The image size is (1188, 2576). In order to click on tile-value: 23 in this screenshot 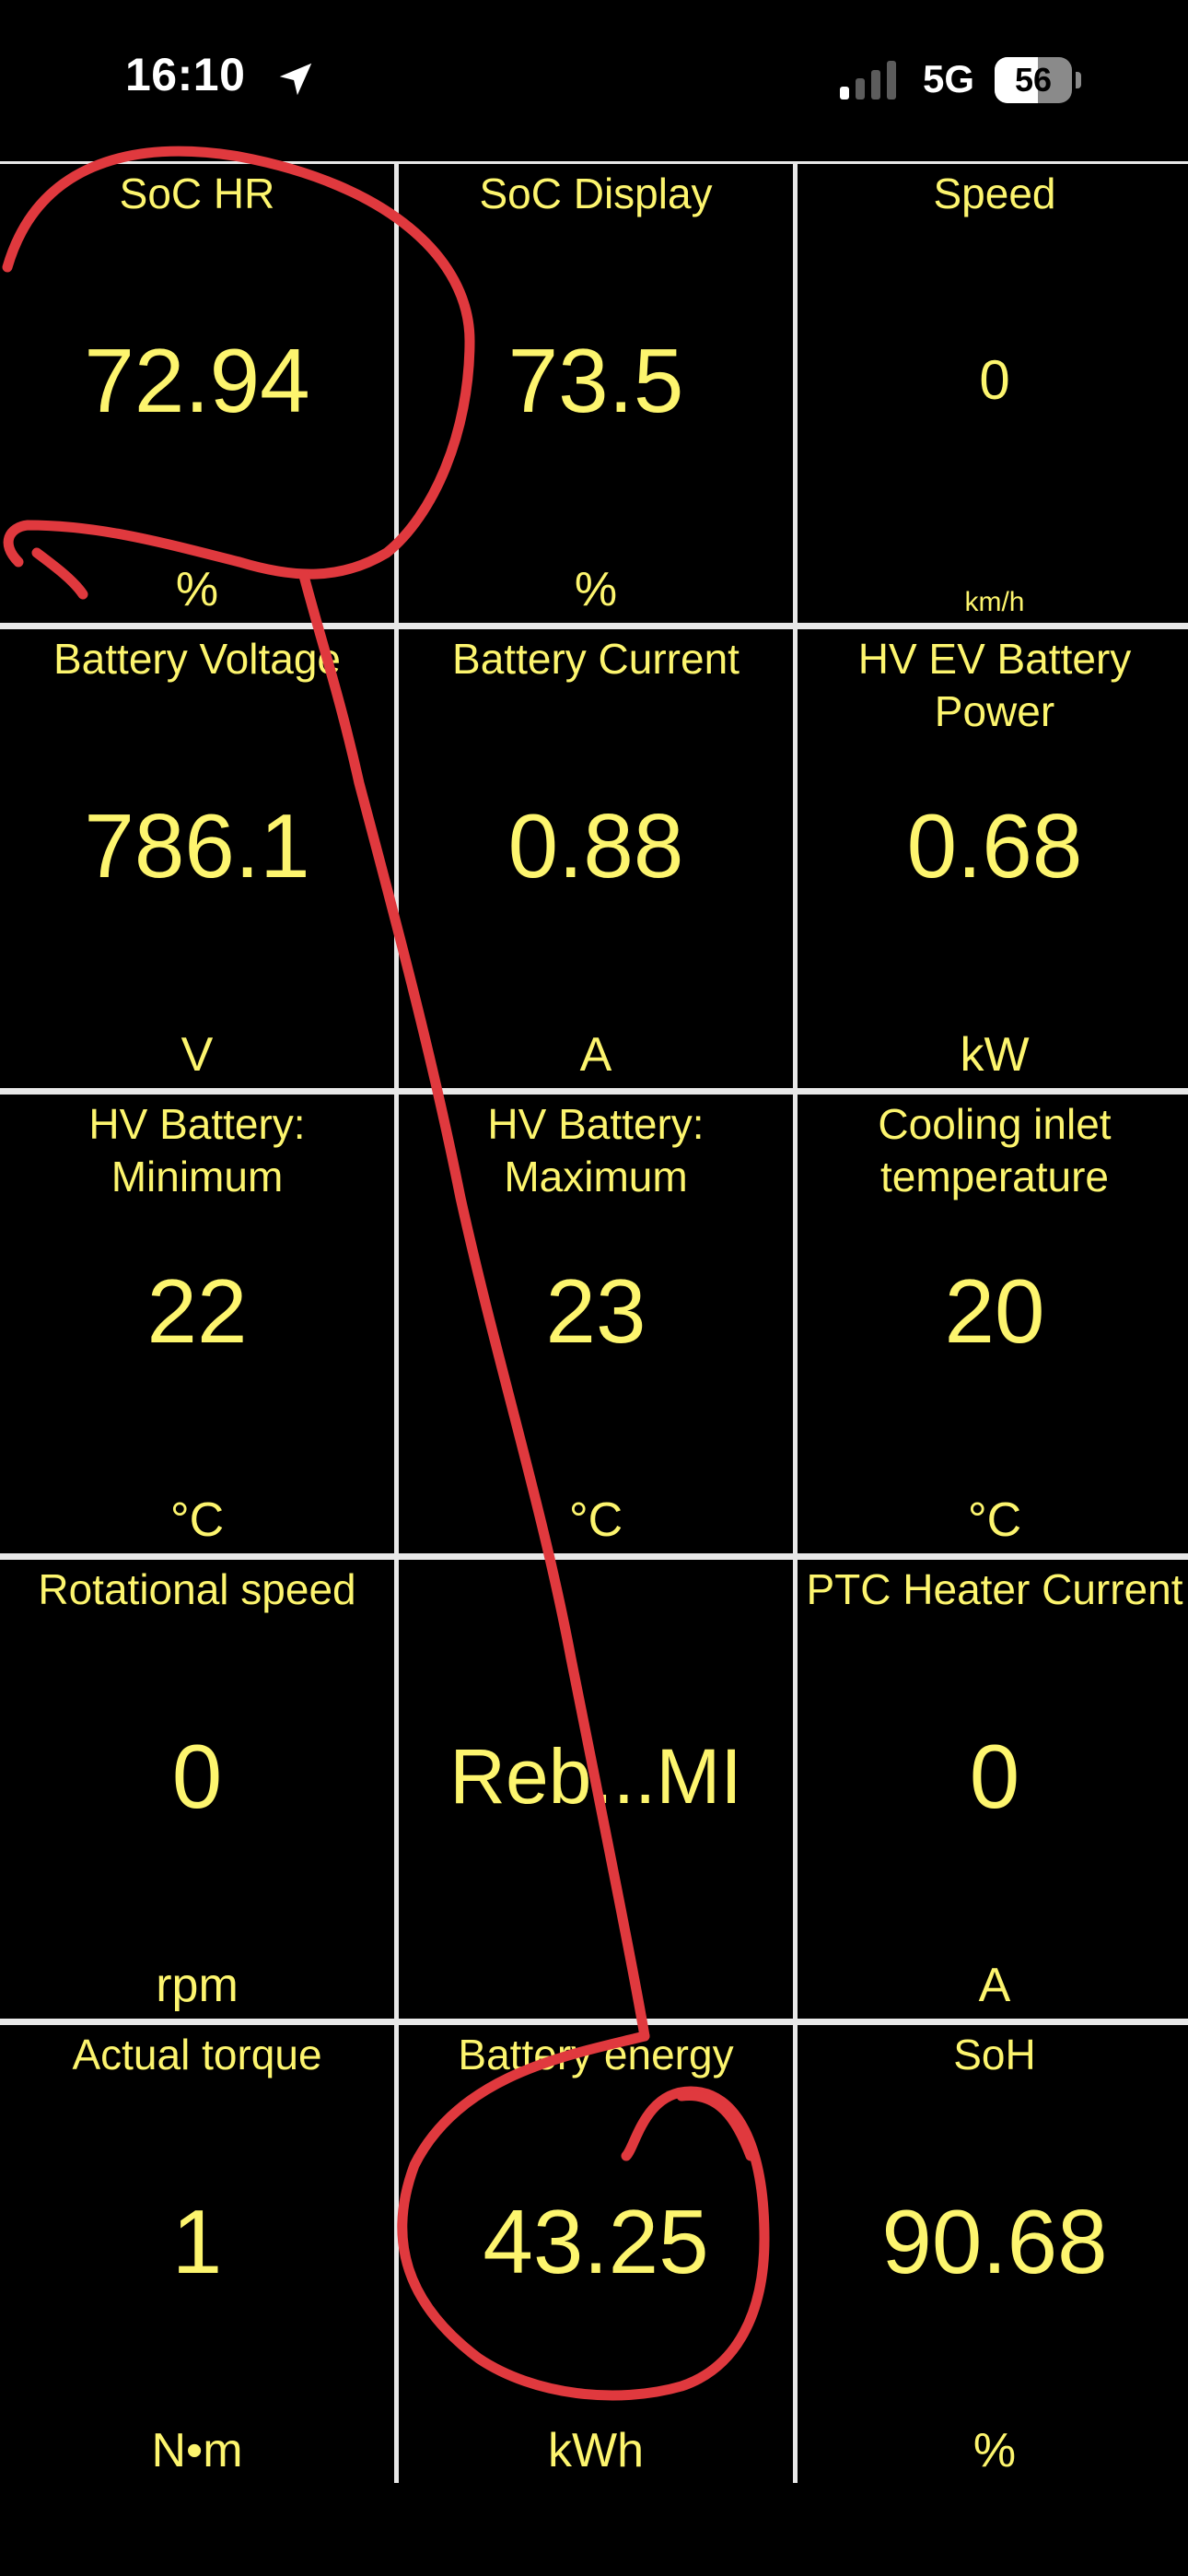, I will do `click(595, 1311)`.